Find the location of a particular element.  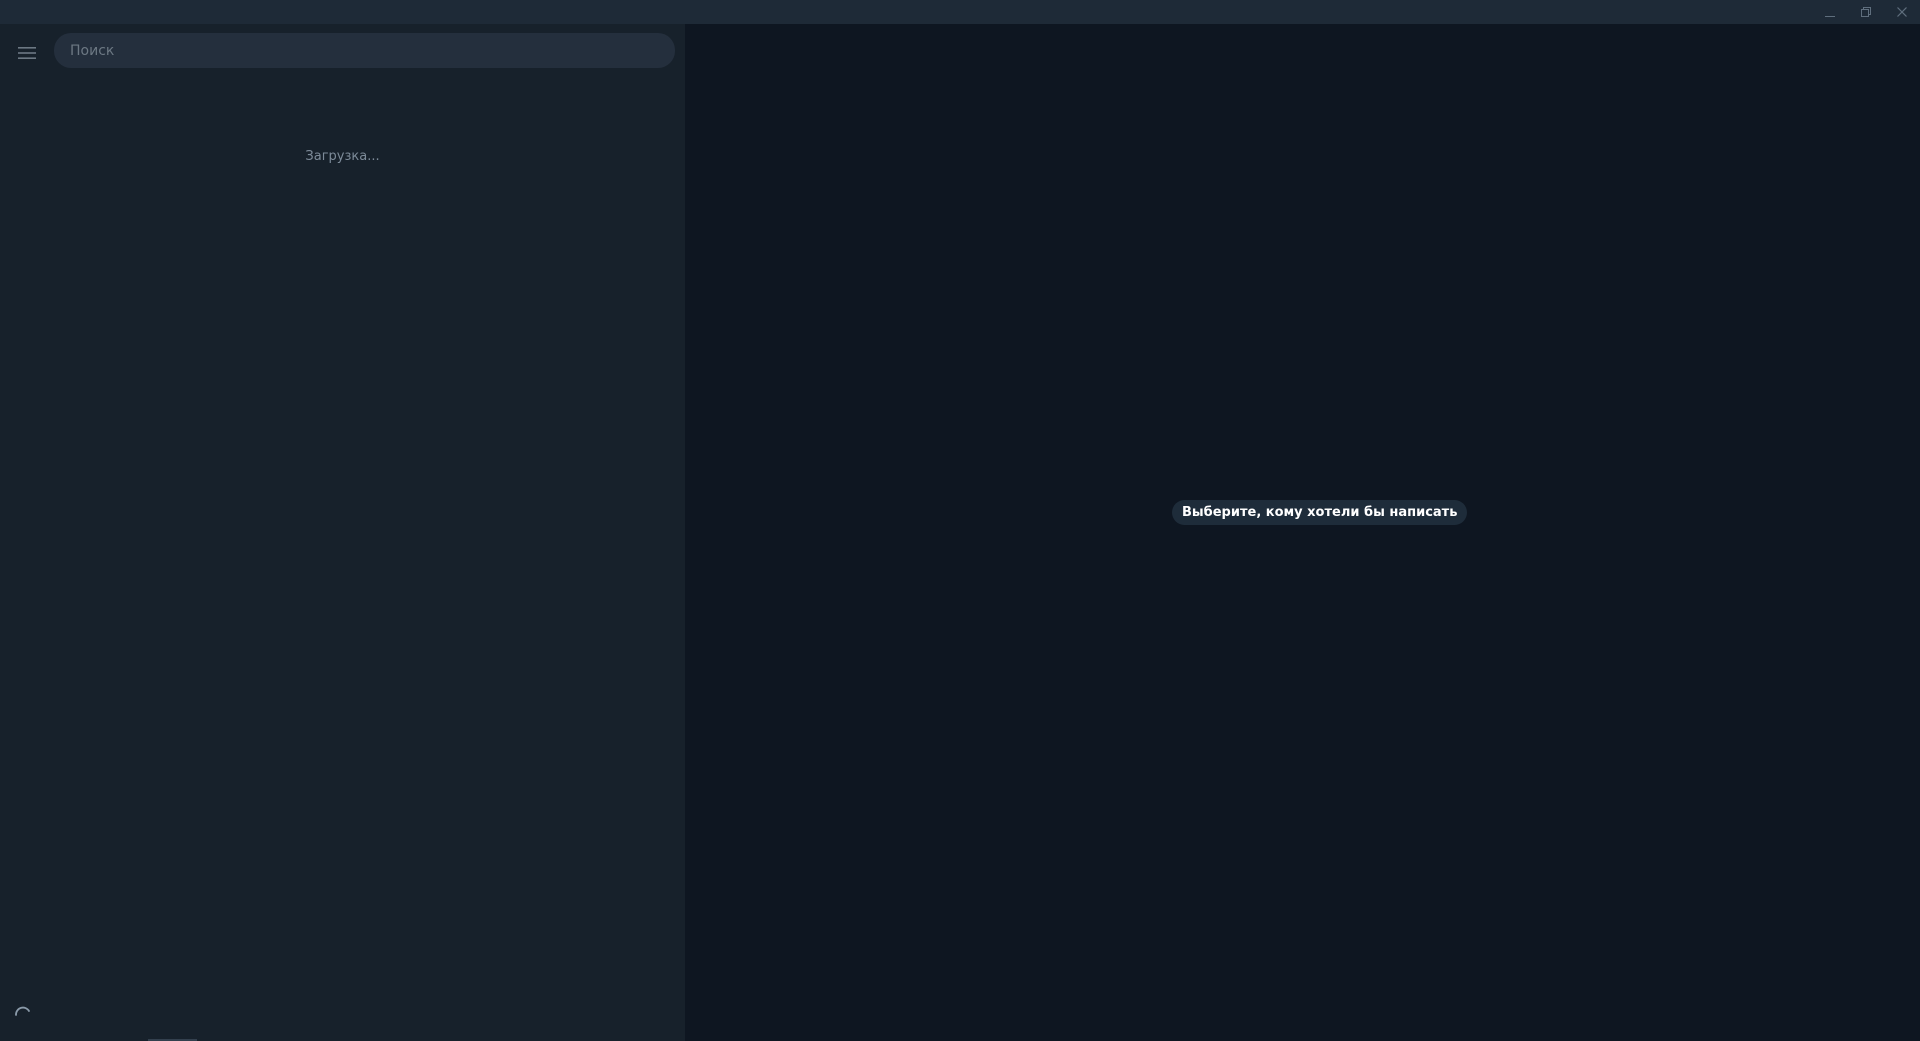

window-controls is located at coordinates (1866, 12).